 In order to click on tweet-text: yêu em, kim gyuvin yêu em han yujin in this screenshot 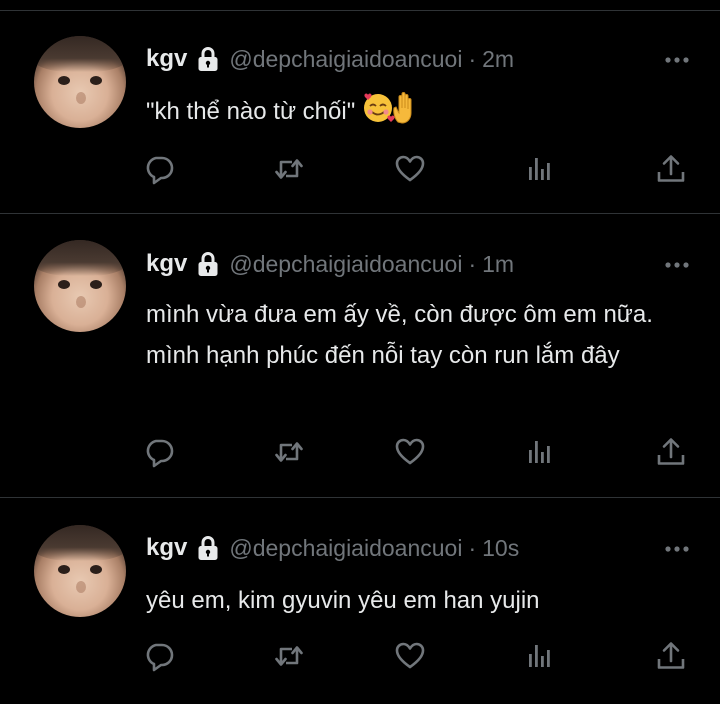, I will do `click(343, 600)`.